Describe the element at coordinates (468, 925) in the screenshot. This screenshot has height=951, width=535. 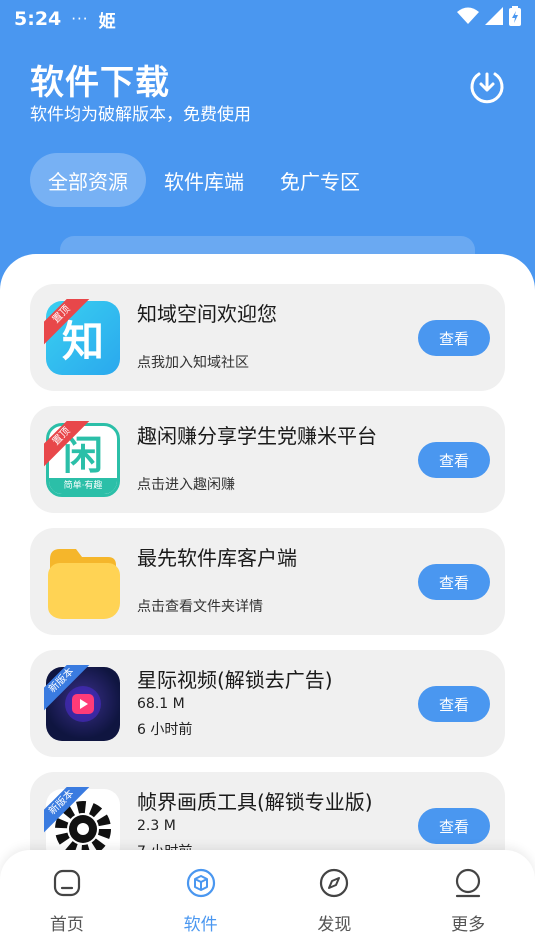
I see `nav-label: 更多` at that location.